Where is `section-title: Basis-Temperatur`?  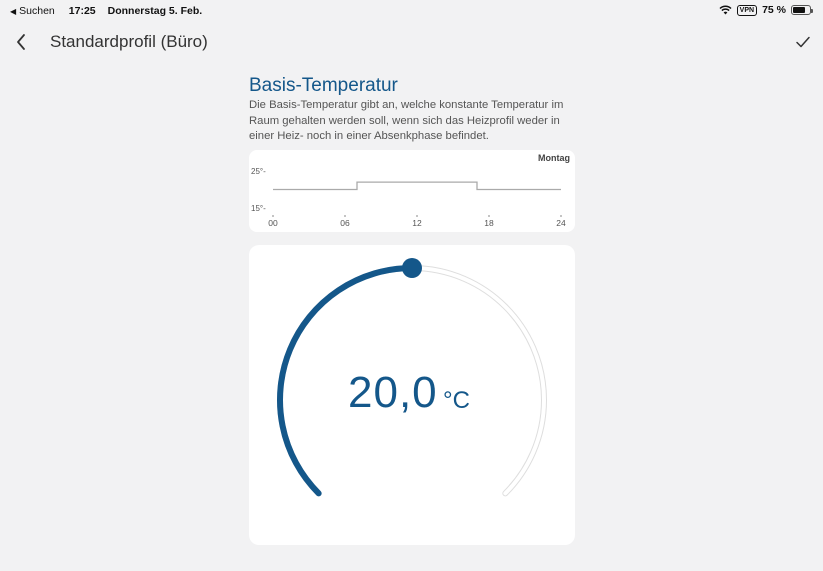
section-title: Basis-Temperatur is located at coordinates (323, 85).